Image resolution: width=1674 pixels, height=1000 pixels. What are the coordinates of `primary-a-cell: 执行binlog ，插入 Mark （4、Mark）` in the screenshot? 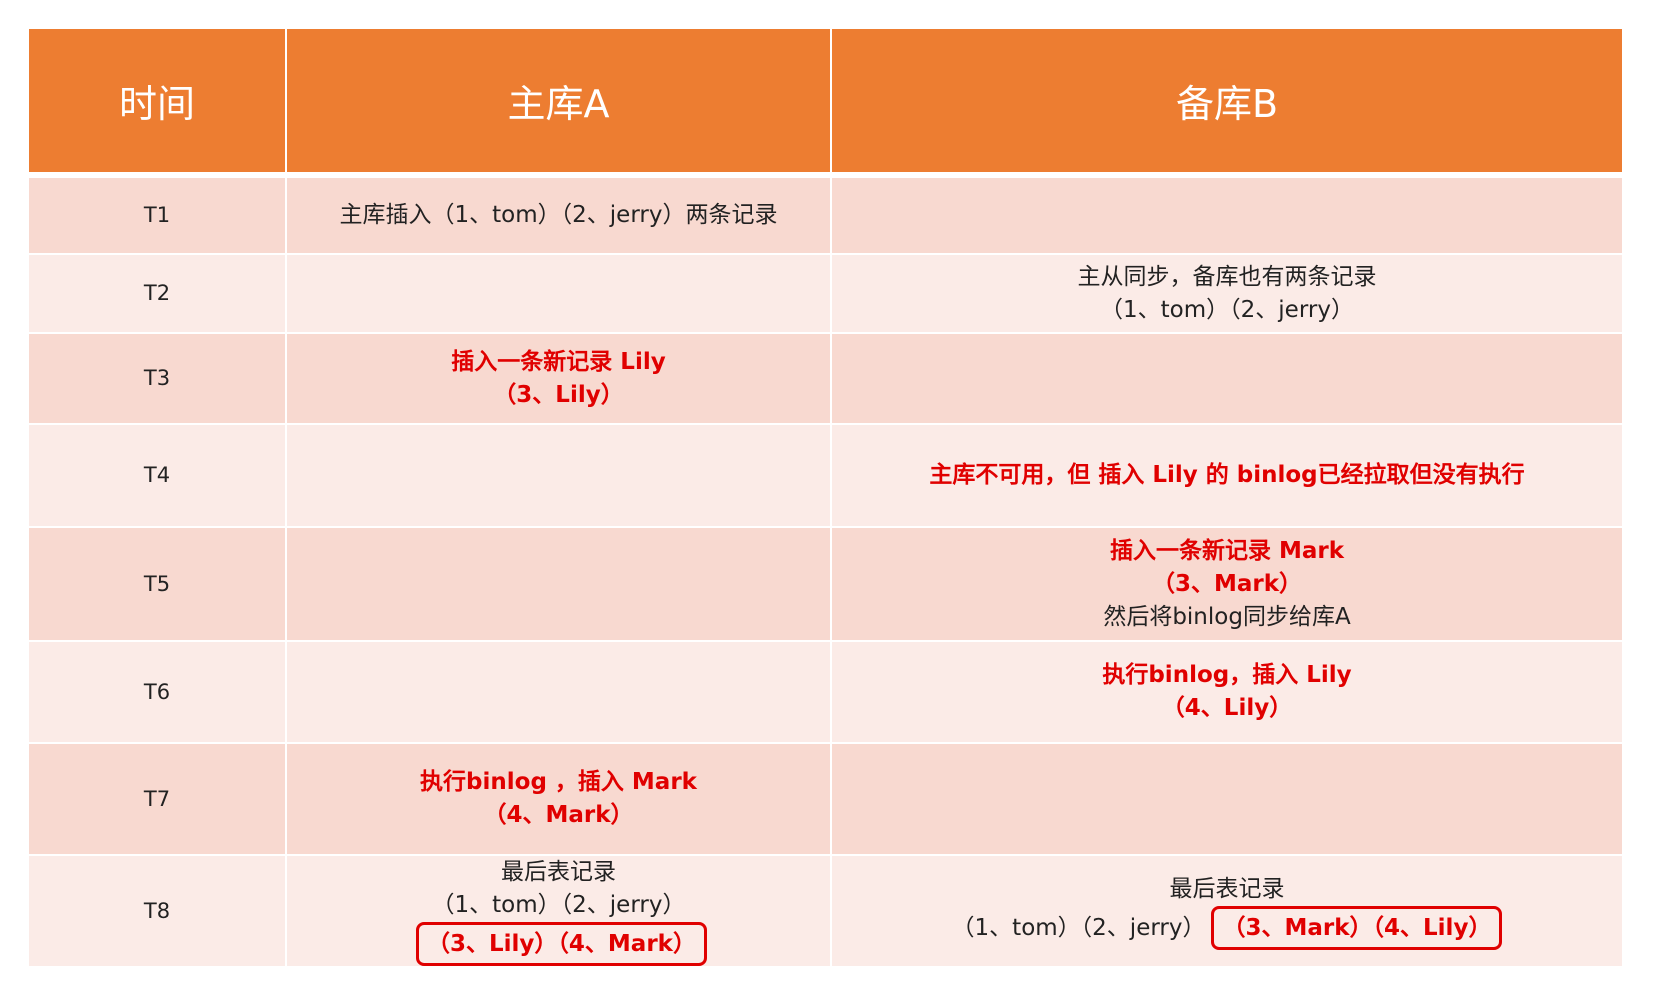 It's located at (558, 799).